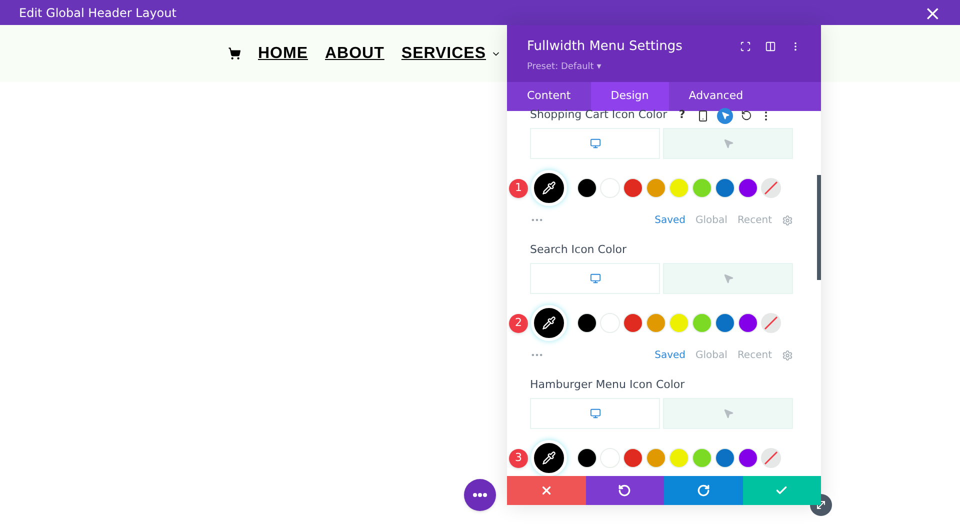  I want to click on save-icon, so click(781, 490).